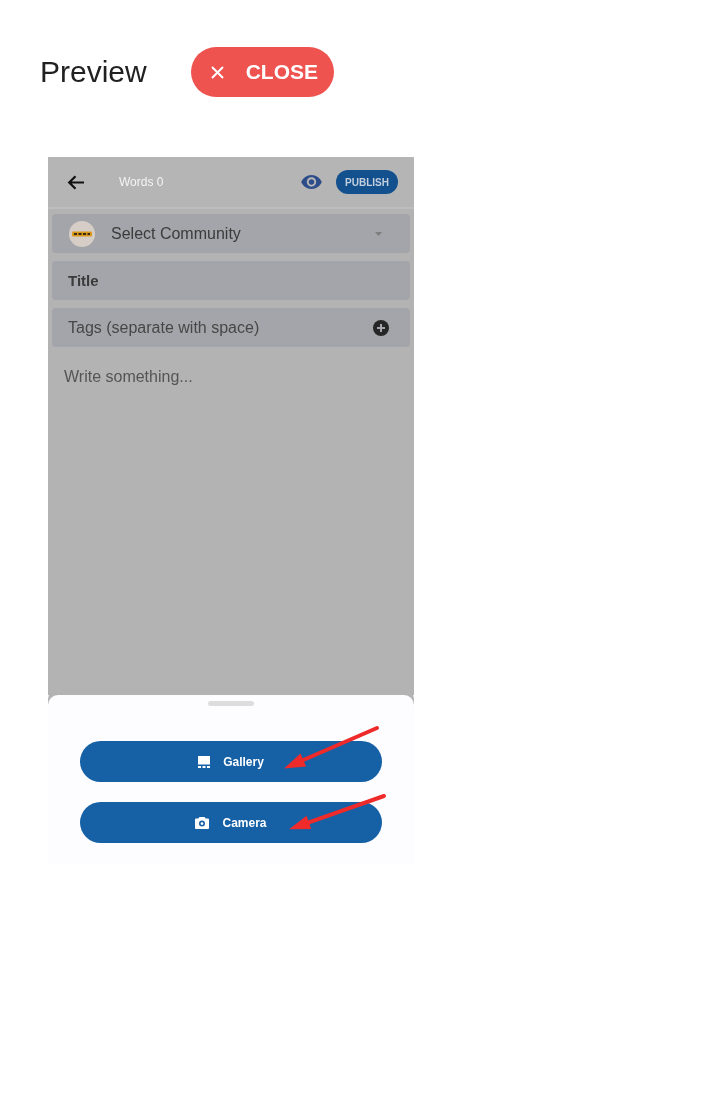 The image size is (720, 1109). I want to click on camera-button: Camera, so click(231, 822).